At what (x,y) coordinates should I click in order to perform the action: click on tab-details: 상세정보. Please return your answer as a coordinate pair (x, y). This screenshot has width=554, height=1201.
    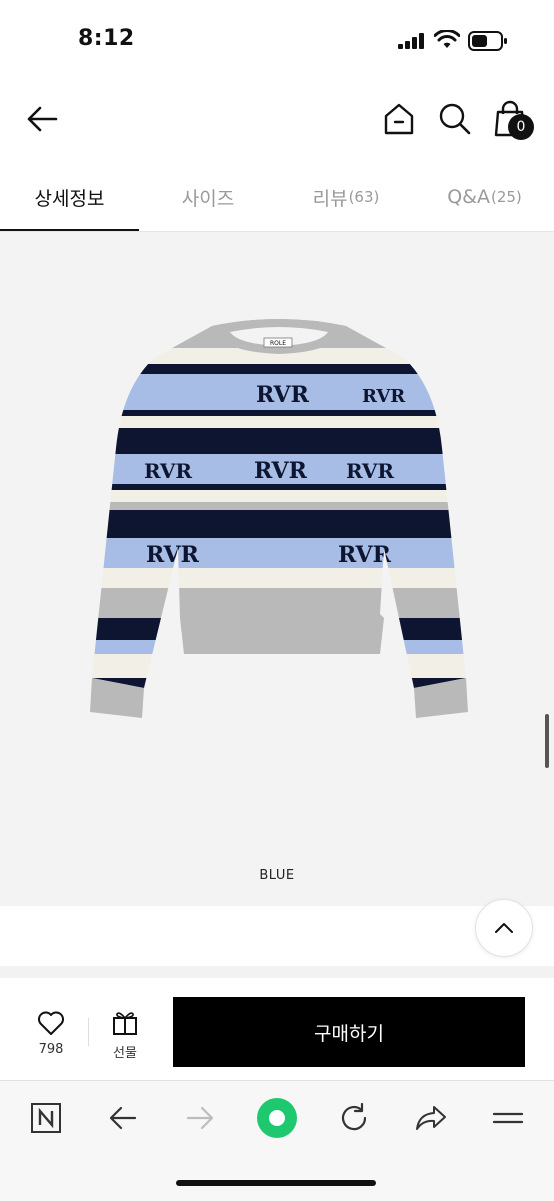
    Looking at the image, I should click on (69, 197).